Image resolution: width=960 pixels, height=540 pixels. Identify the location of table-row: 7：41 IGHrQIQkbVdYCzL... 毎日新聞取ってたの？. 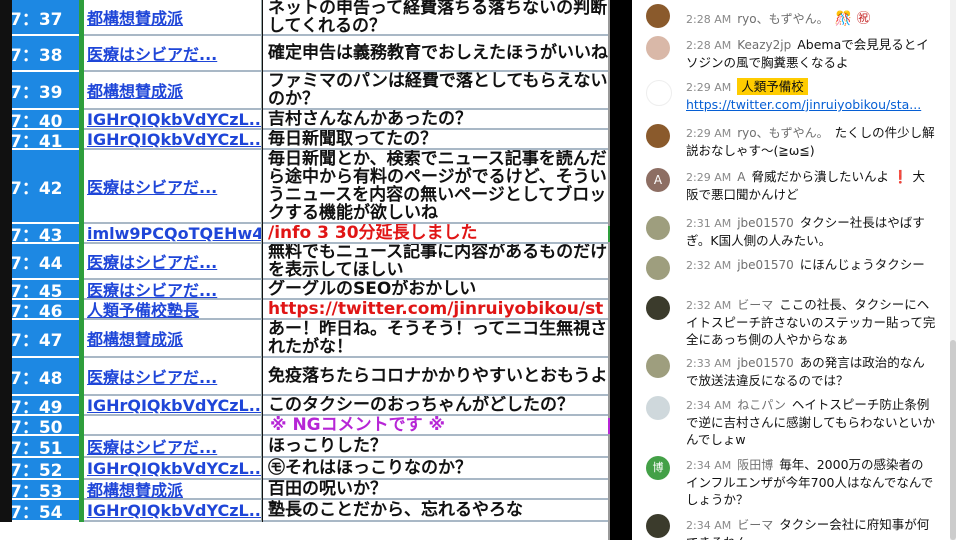
(305, 140).